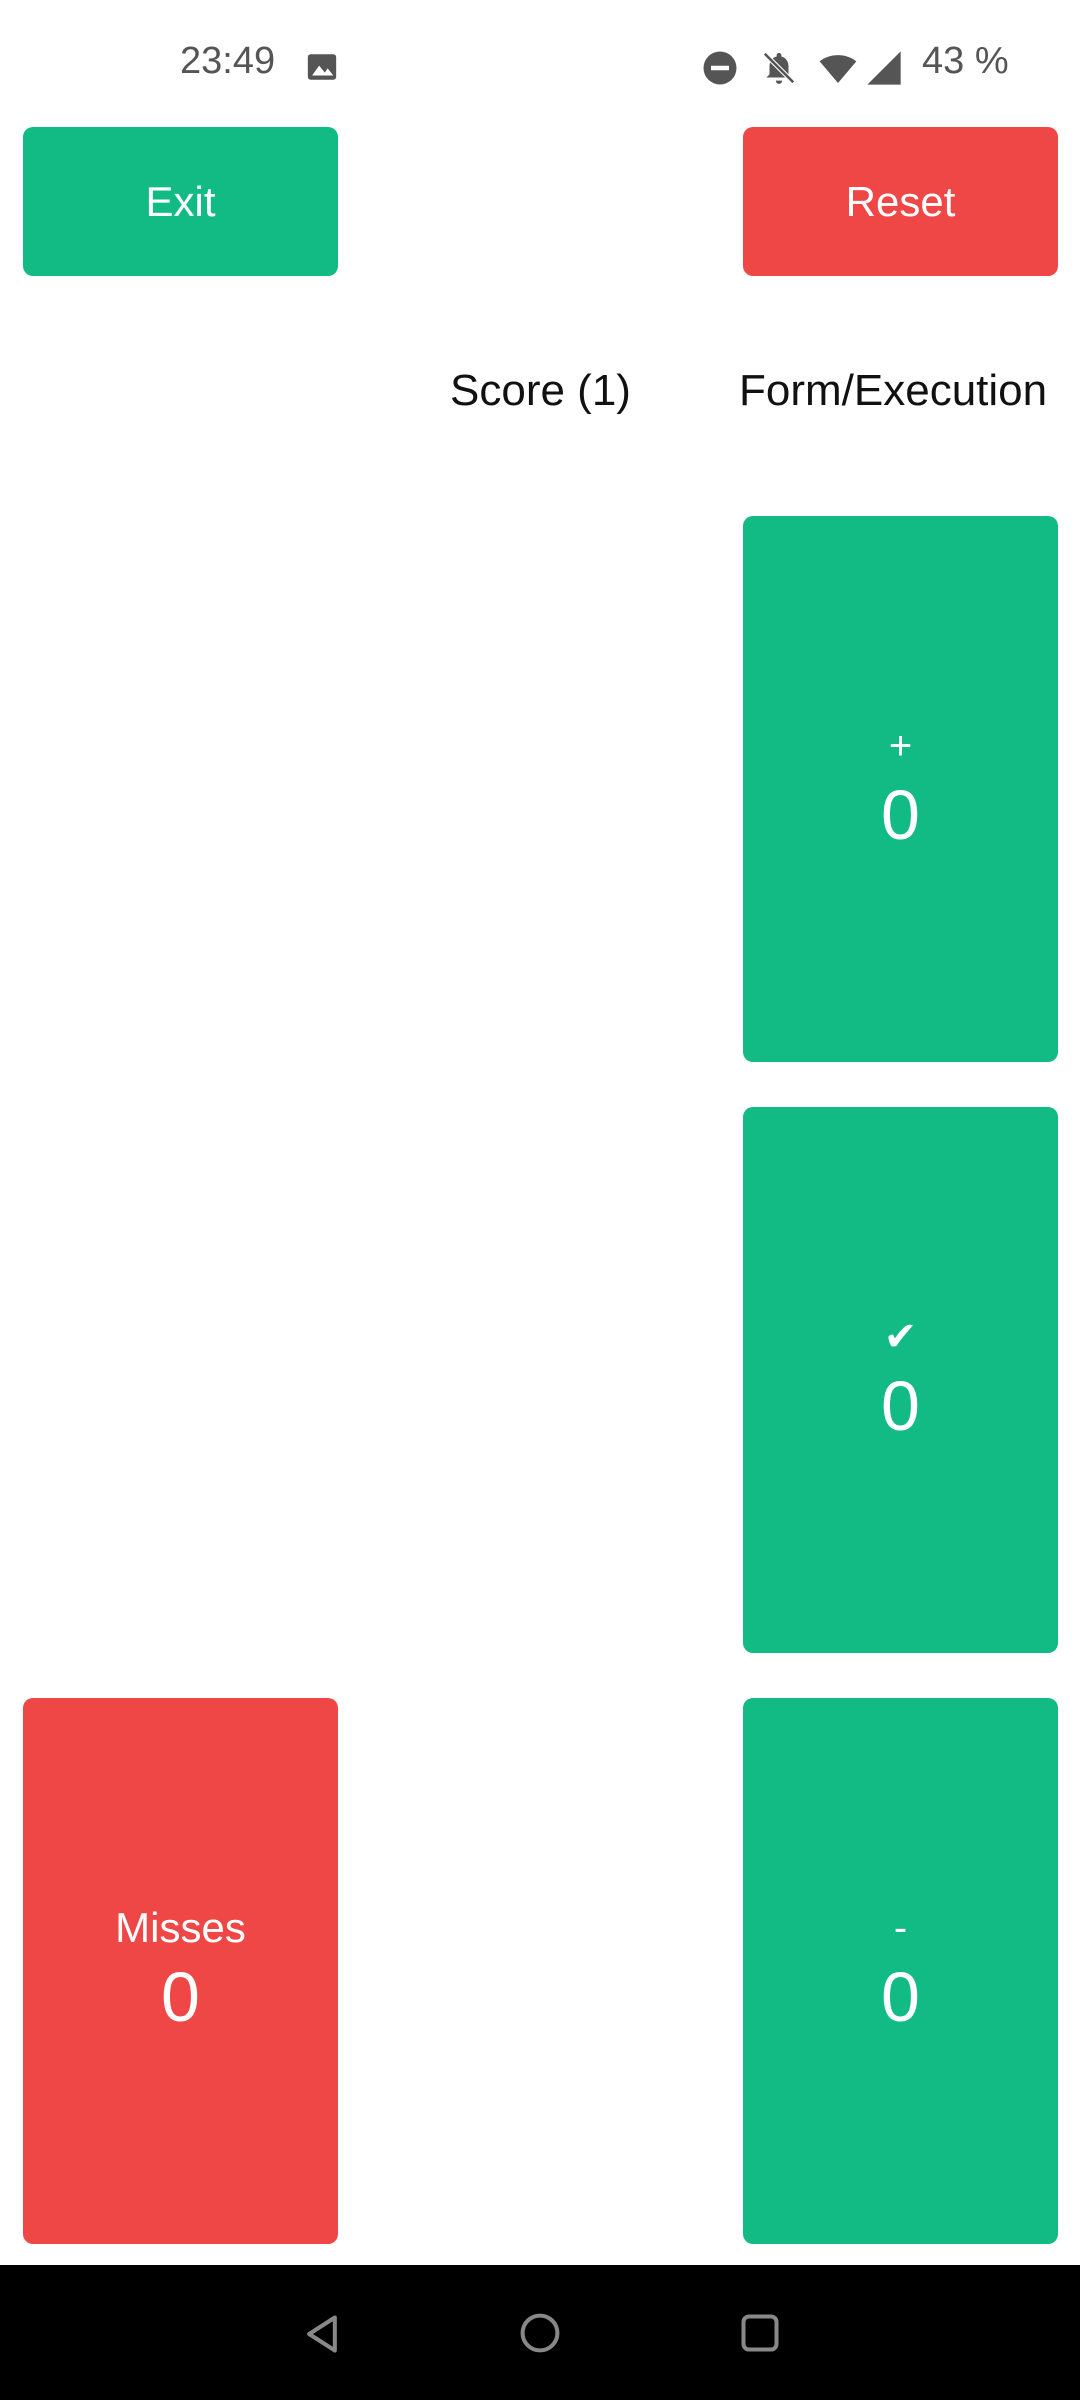 Image resolution: width=1080 pixels, height=2400 pixels. I want to click on bell-off-icon, so click(779, 68).